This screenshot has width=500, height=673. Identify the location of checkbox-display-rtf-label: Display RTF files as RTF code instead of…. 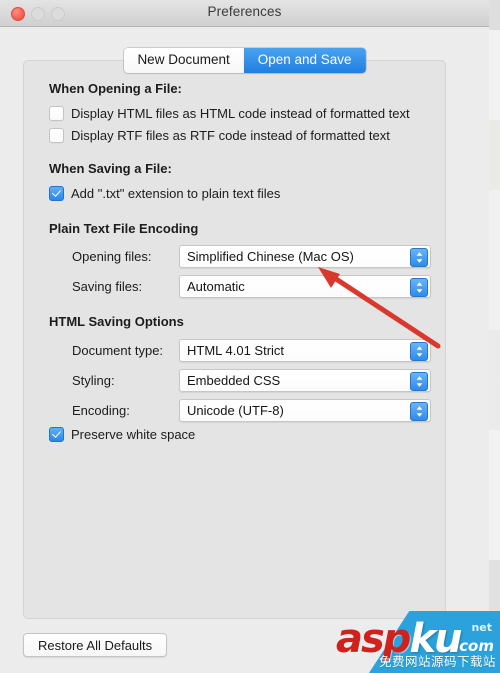
(230, 135).